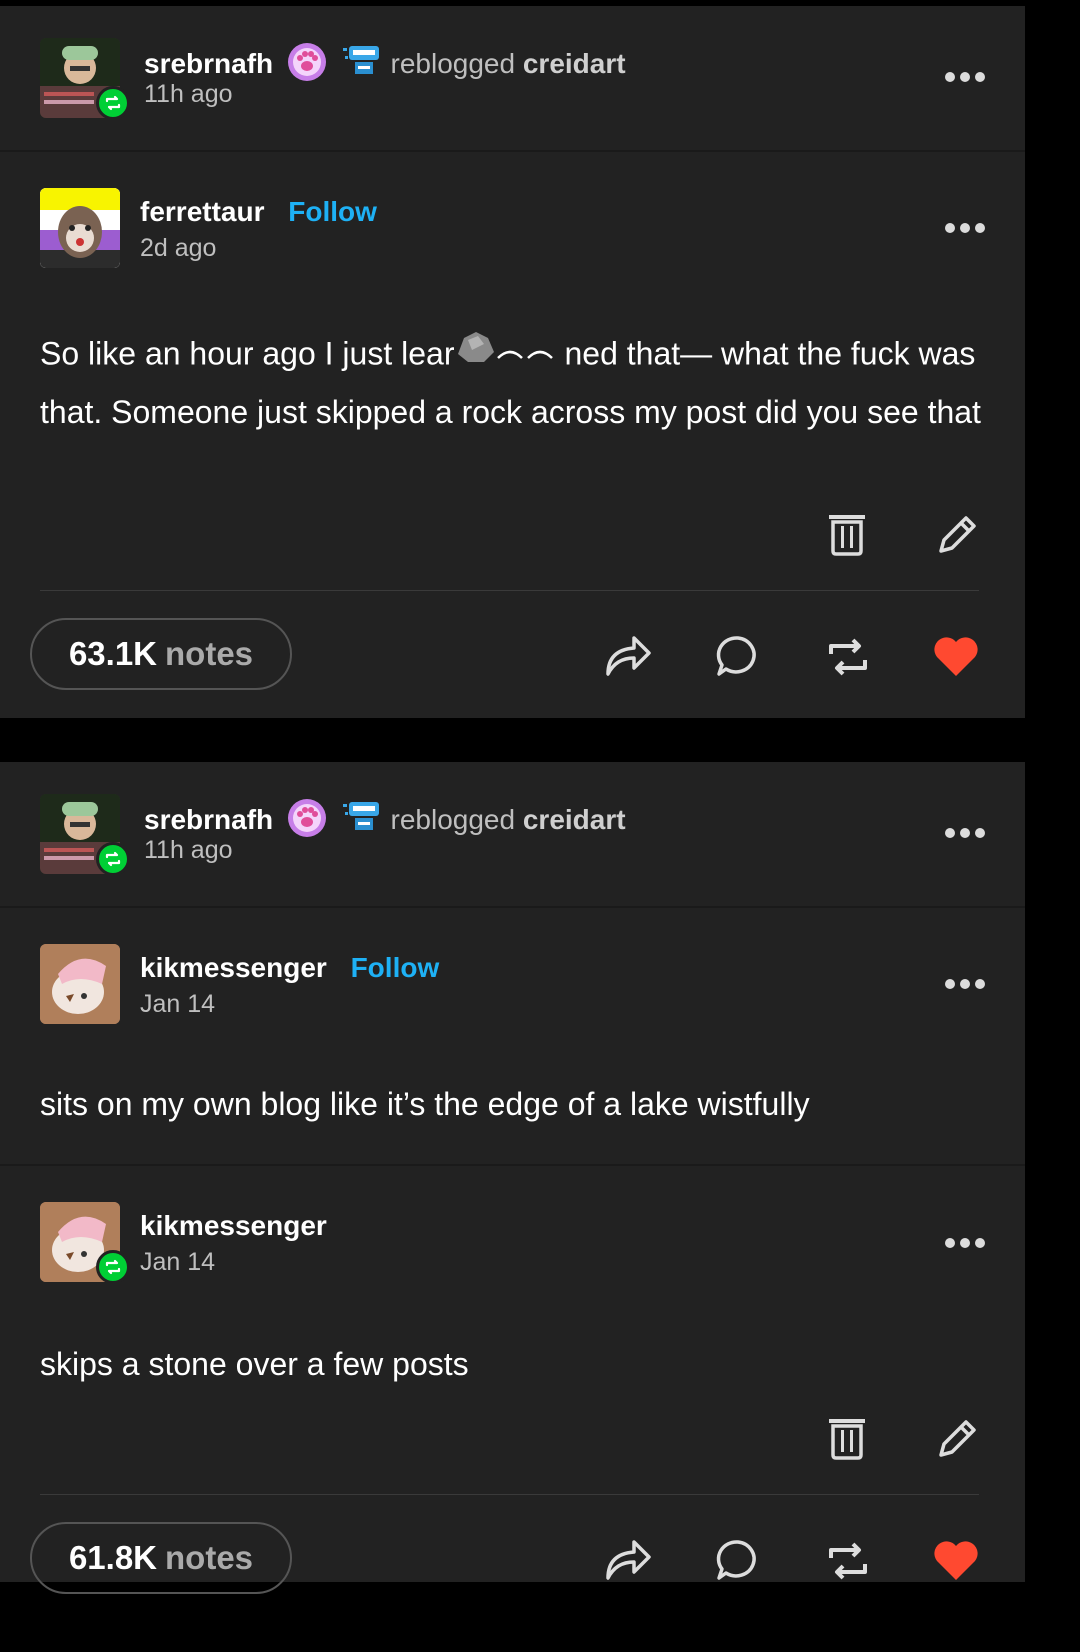 The image size is (1080, 1652). What do you see at coordinates (161, 654) in the screenshot?
I see `notes-button: 63.1K notes` at bounding box center [161, 654].